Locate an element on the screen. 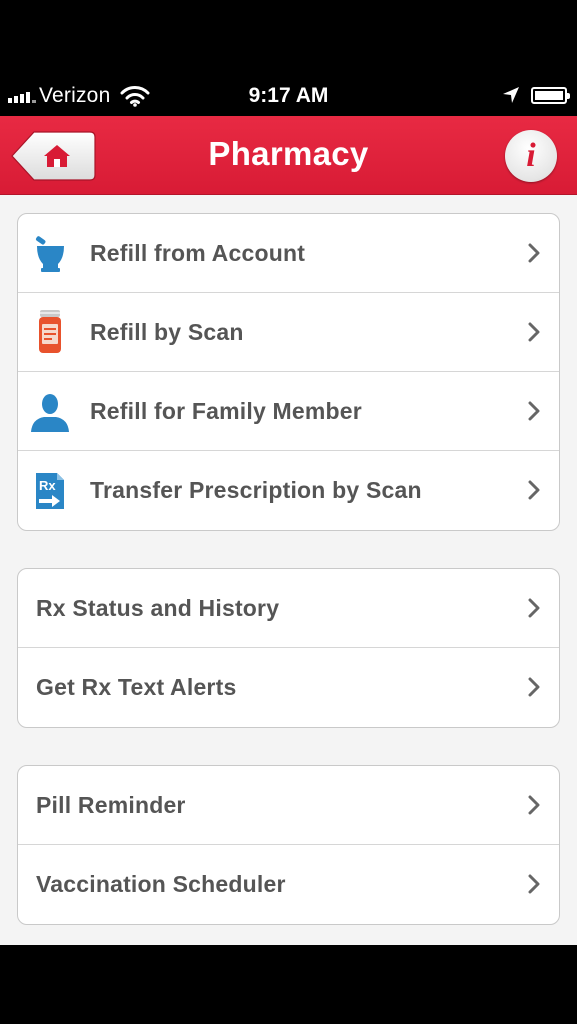 The image size is (577, 1024). menu-item-label: Get Rx Text Alerts is located at coordinates (136, 687).